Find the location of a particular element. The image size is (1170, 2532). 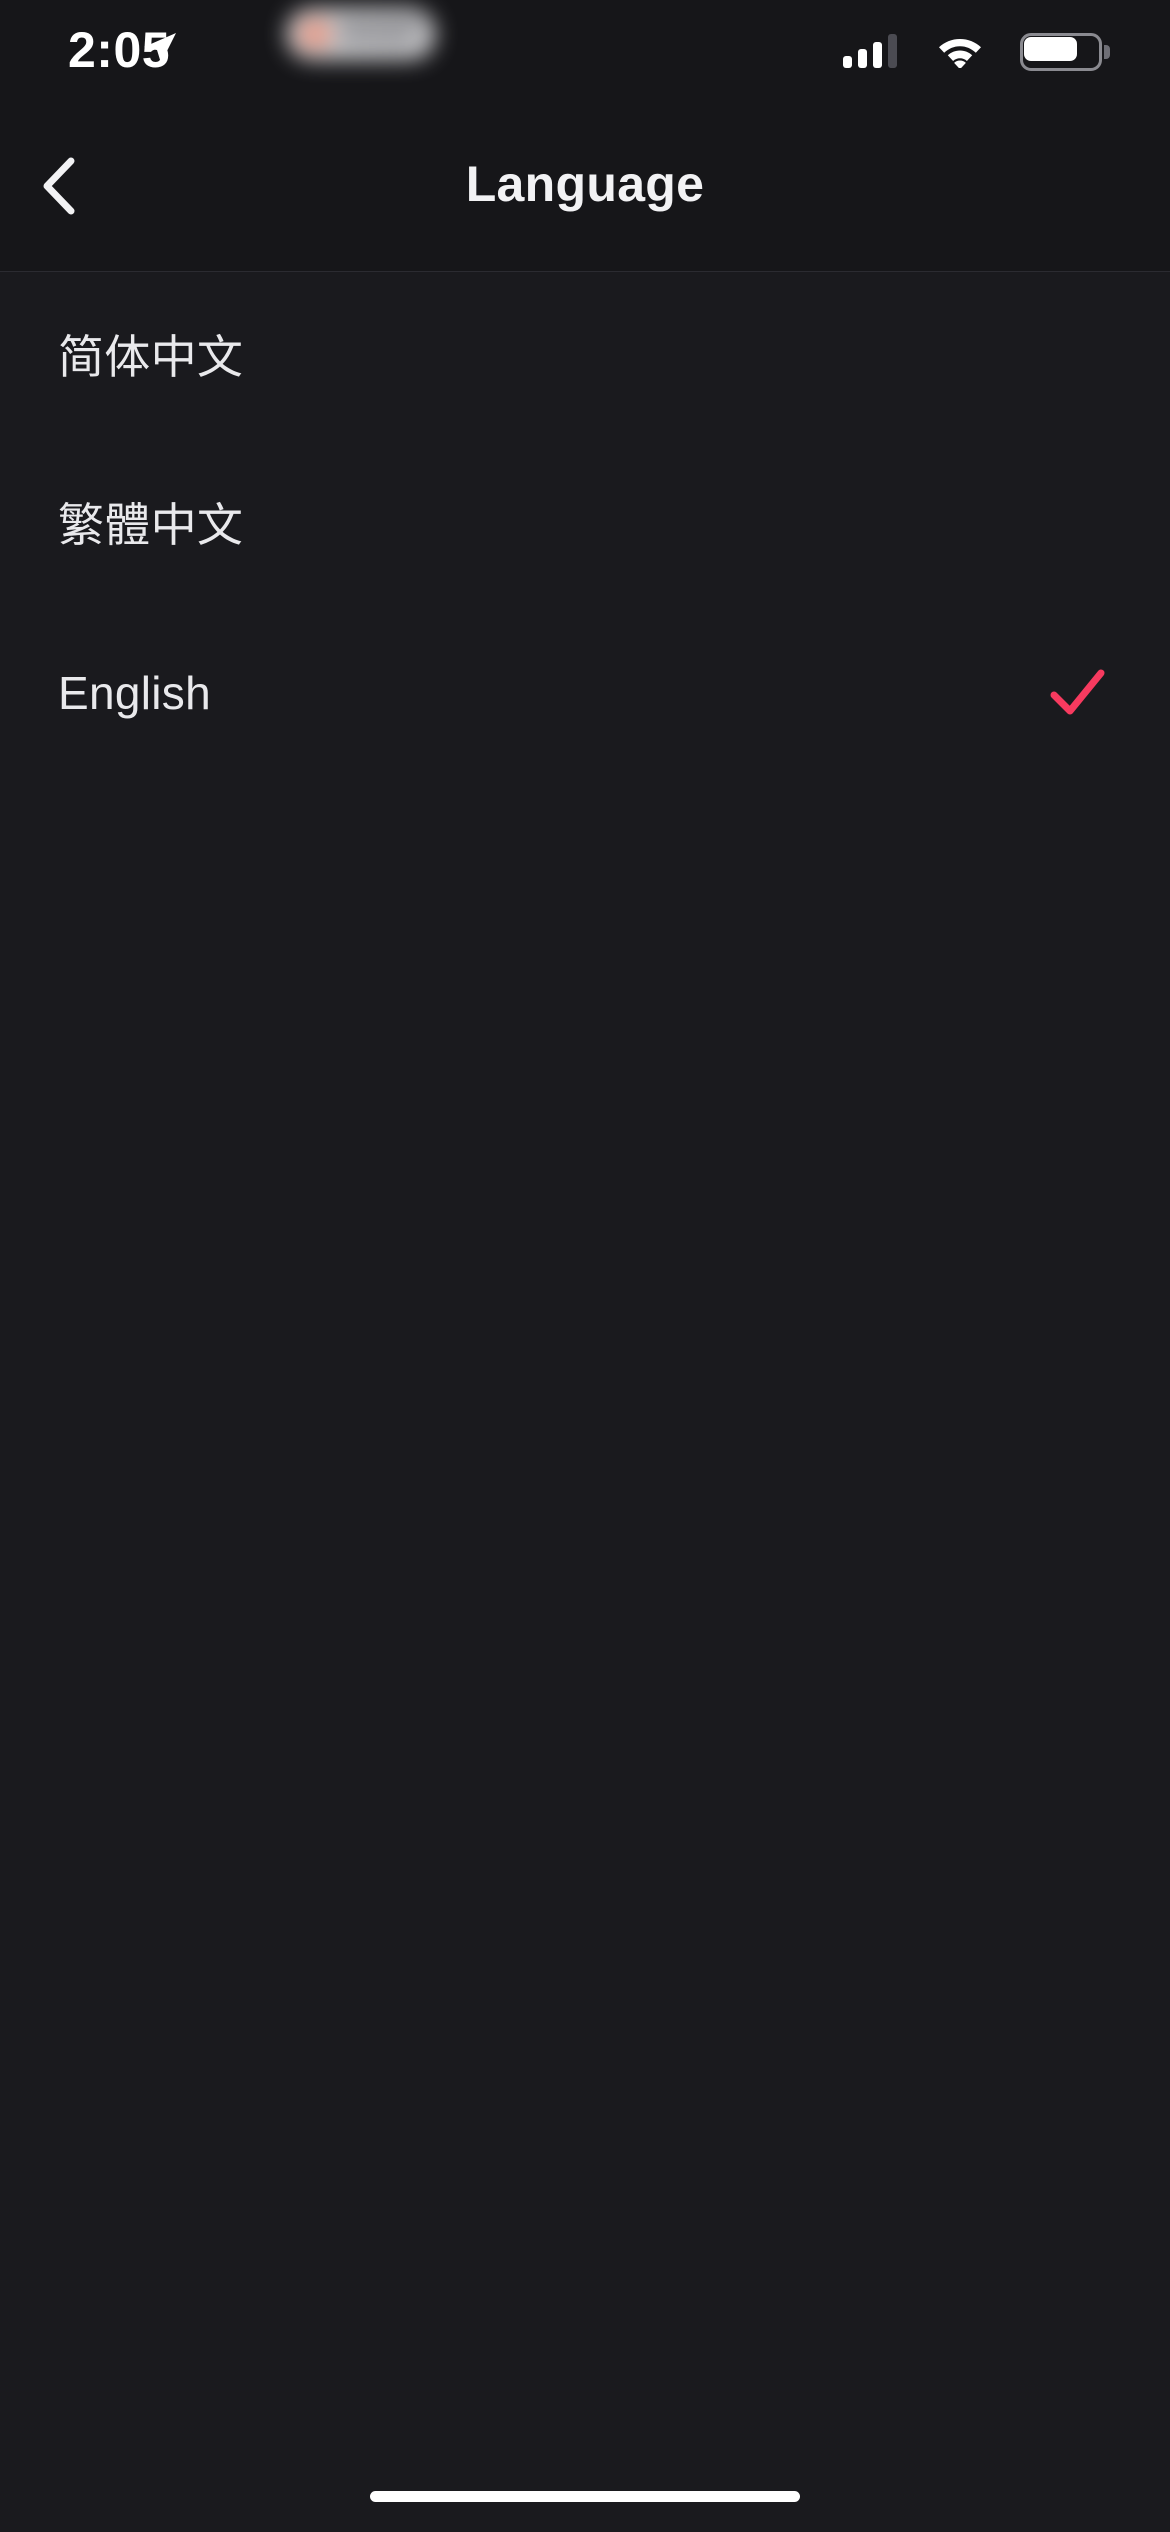

list-item-label: 简体中文 is located at coordinates (151, 357).